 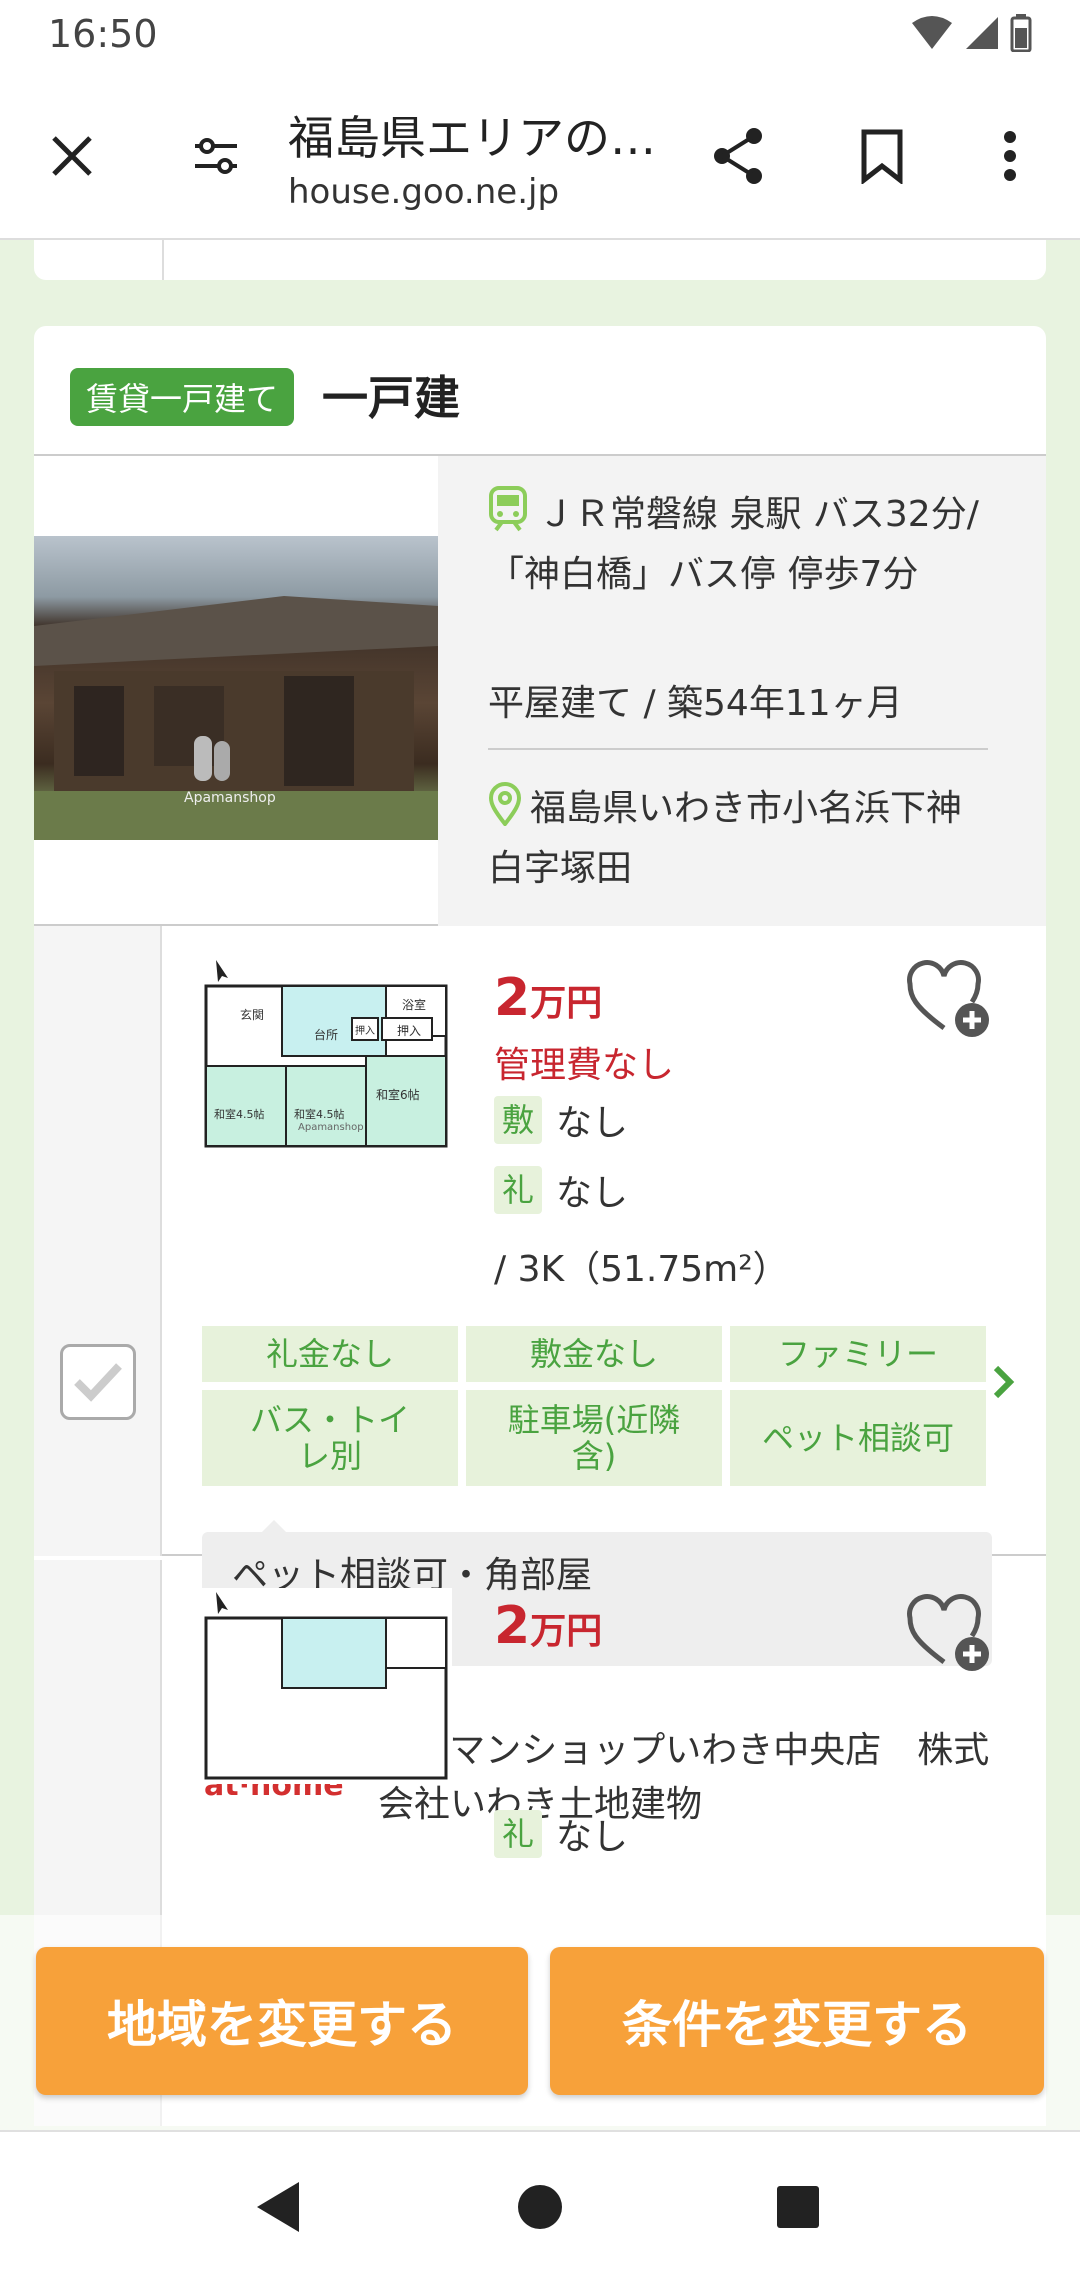 What do you see at coordinates (327, 1686) in the screenshot?
I see `floorplan-image` at bounding box center [327, 1686].